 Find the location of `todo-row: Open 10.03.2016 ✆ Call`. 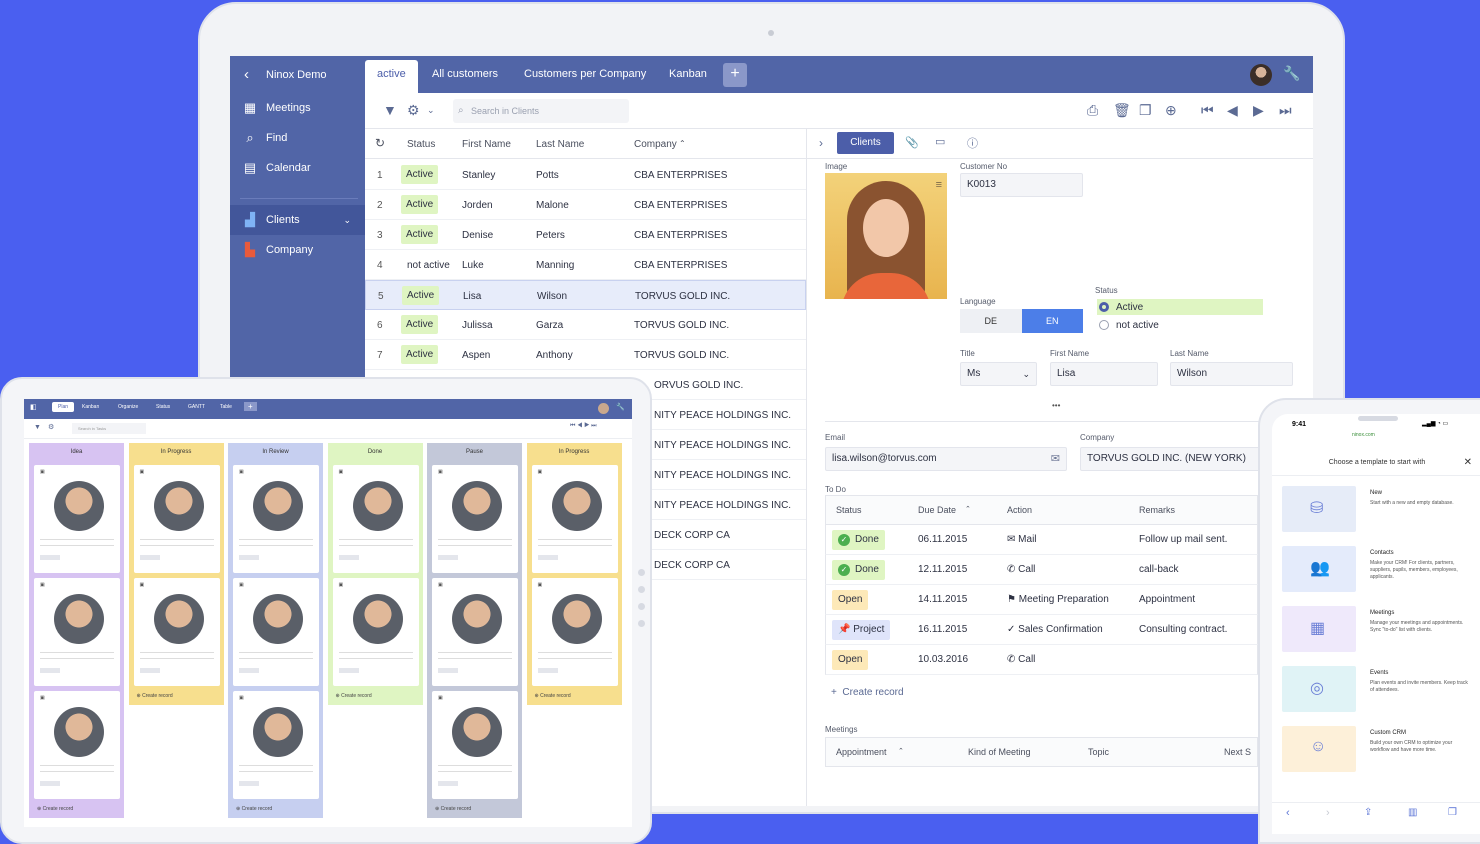

todo-row: Open 10.03.2016 ✆ Call is located at coordinates (1041, 660).